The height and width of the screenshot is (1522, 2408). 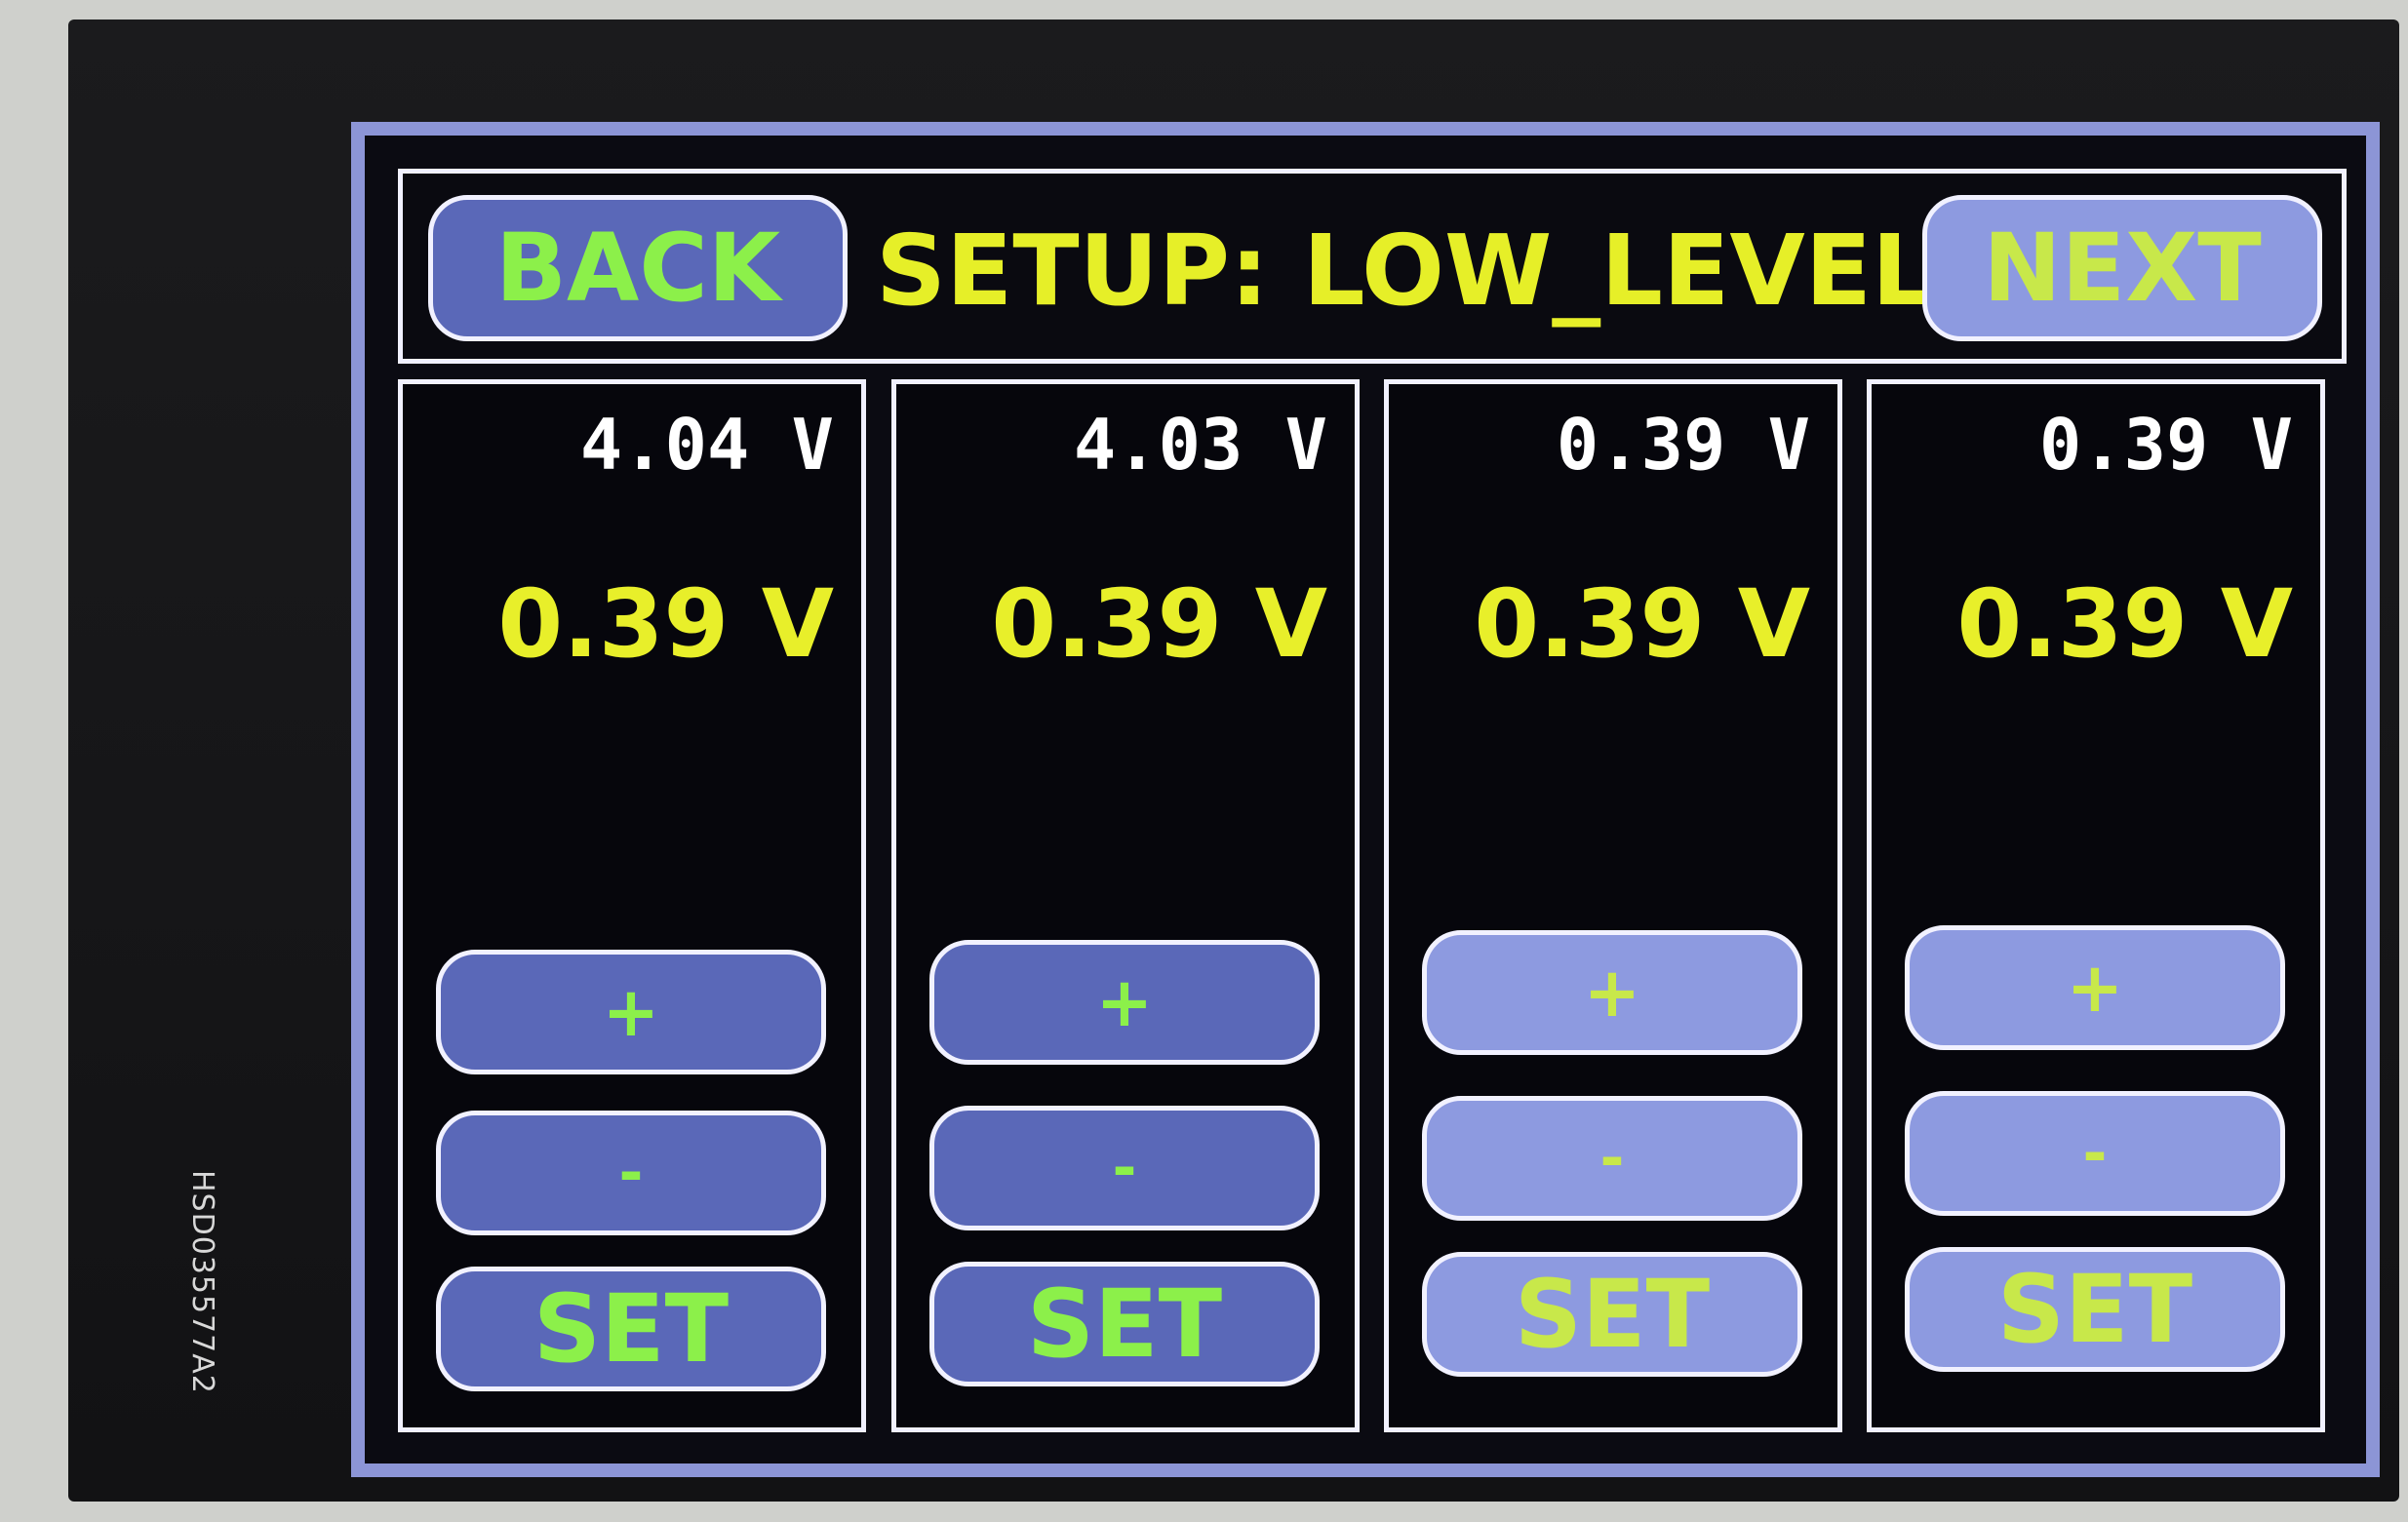 What do you see at coordinates (1405, 271) in the screenshot?
I see `page-title: SETUP: LOW_LEVEL` at bounding box center [1405, 271].